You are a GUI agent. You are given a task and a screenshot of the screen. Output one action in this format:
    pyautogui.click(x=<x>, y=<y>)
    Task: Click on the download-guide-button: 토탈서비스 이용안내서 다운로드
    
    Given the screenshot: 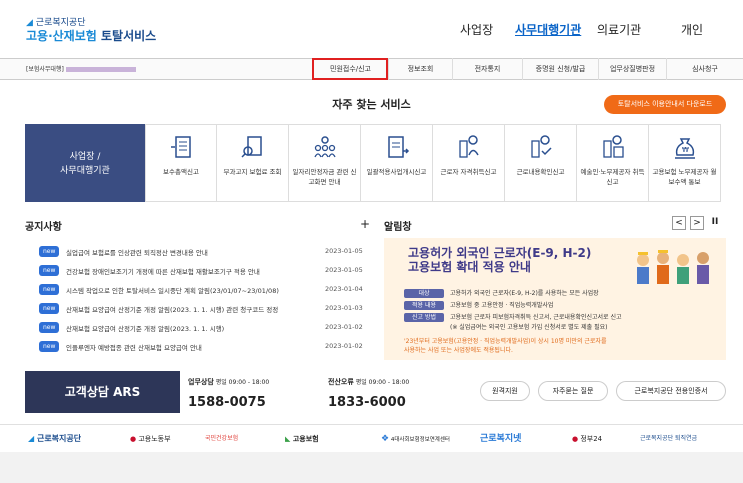 What is the action you would take?
    pyautogui.click(x=665, y=104)
    